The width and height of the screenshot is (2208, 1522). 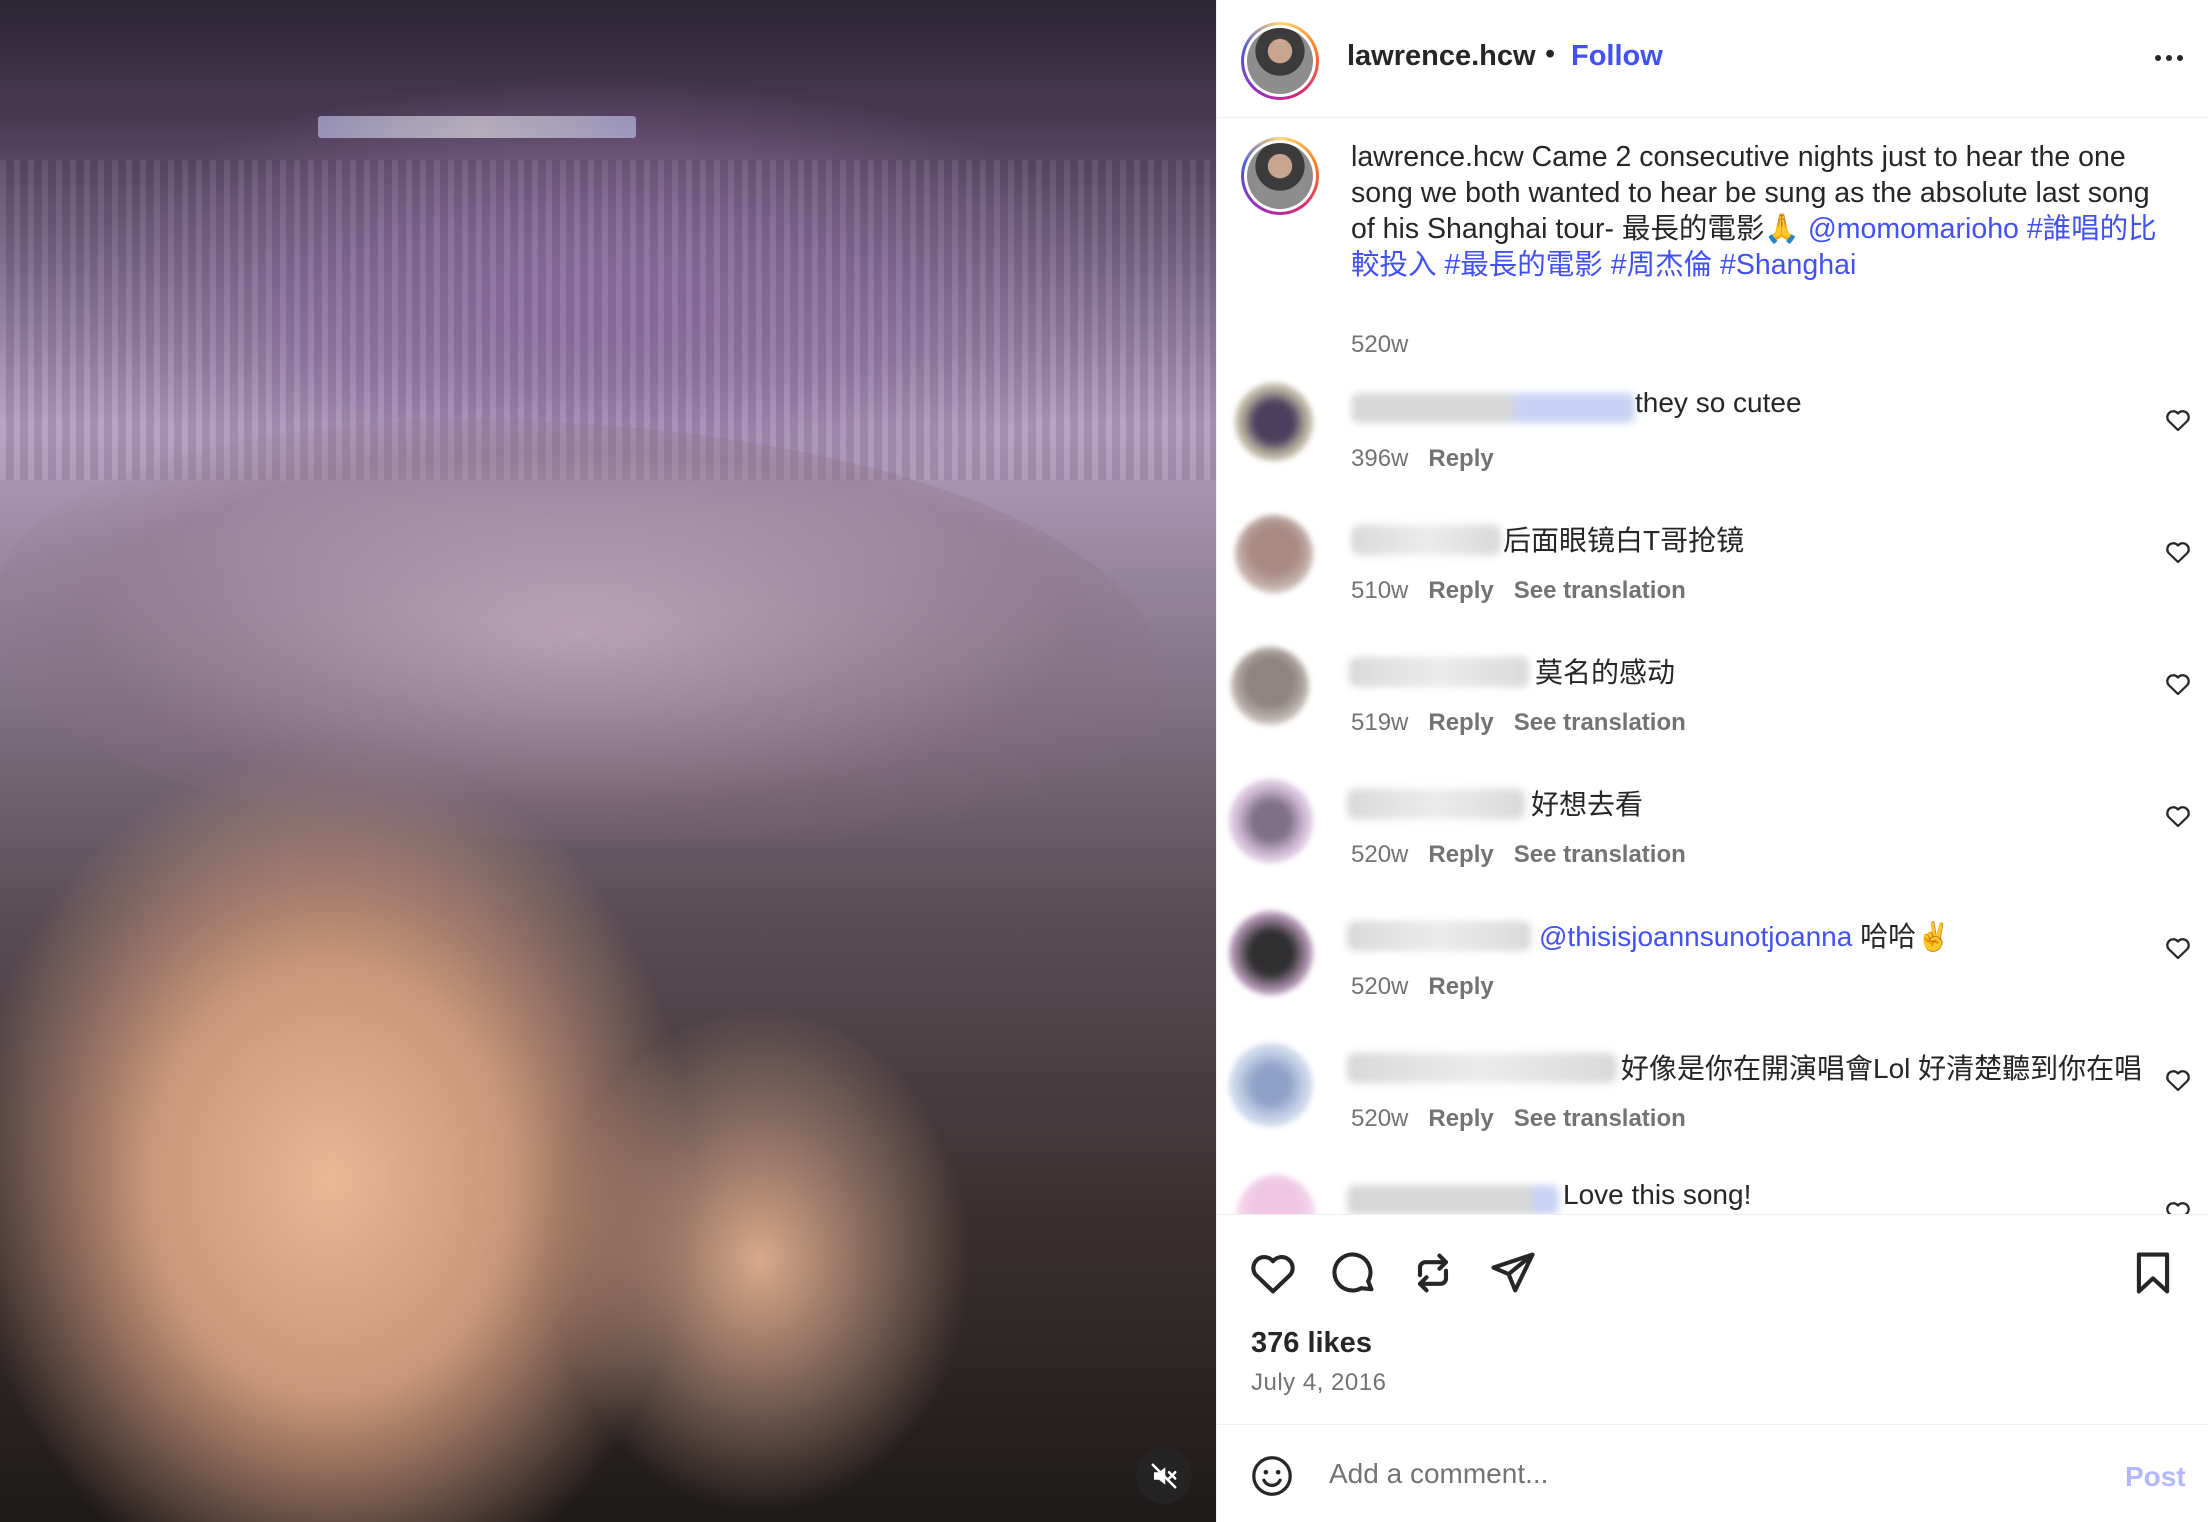 I want to click on bookmark-icon, so click(x=2153, y=1273).